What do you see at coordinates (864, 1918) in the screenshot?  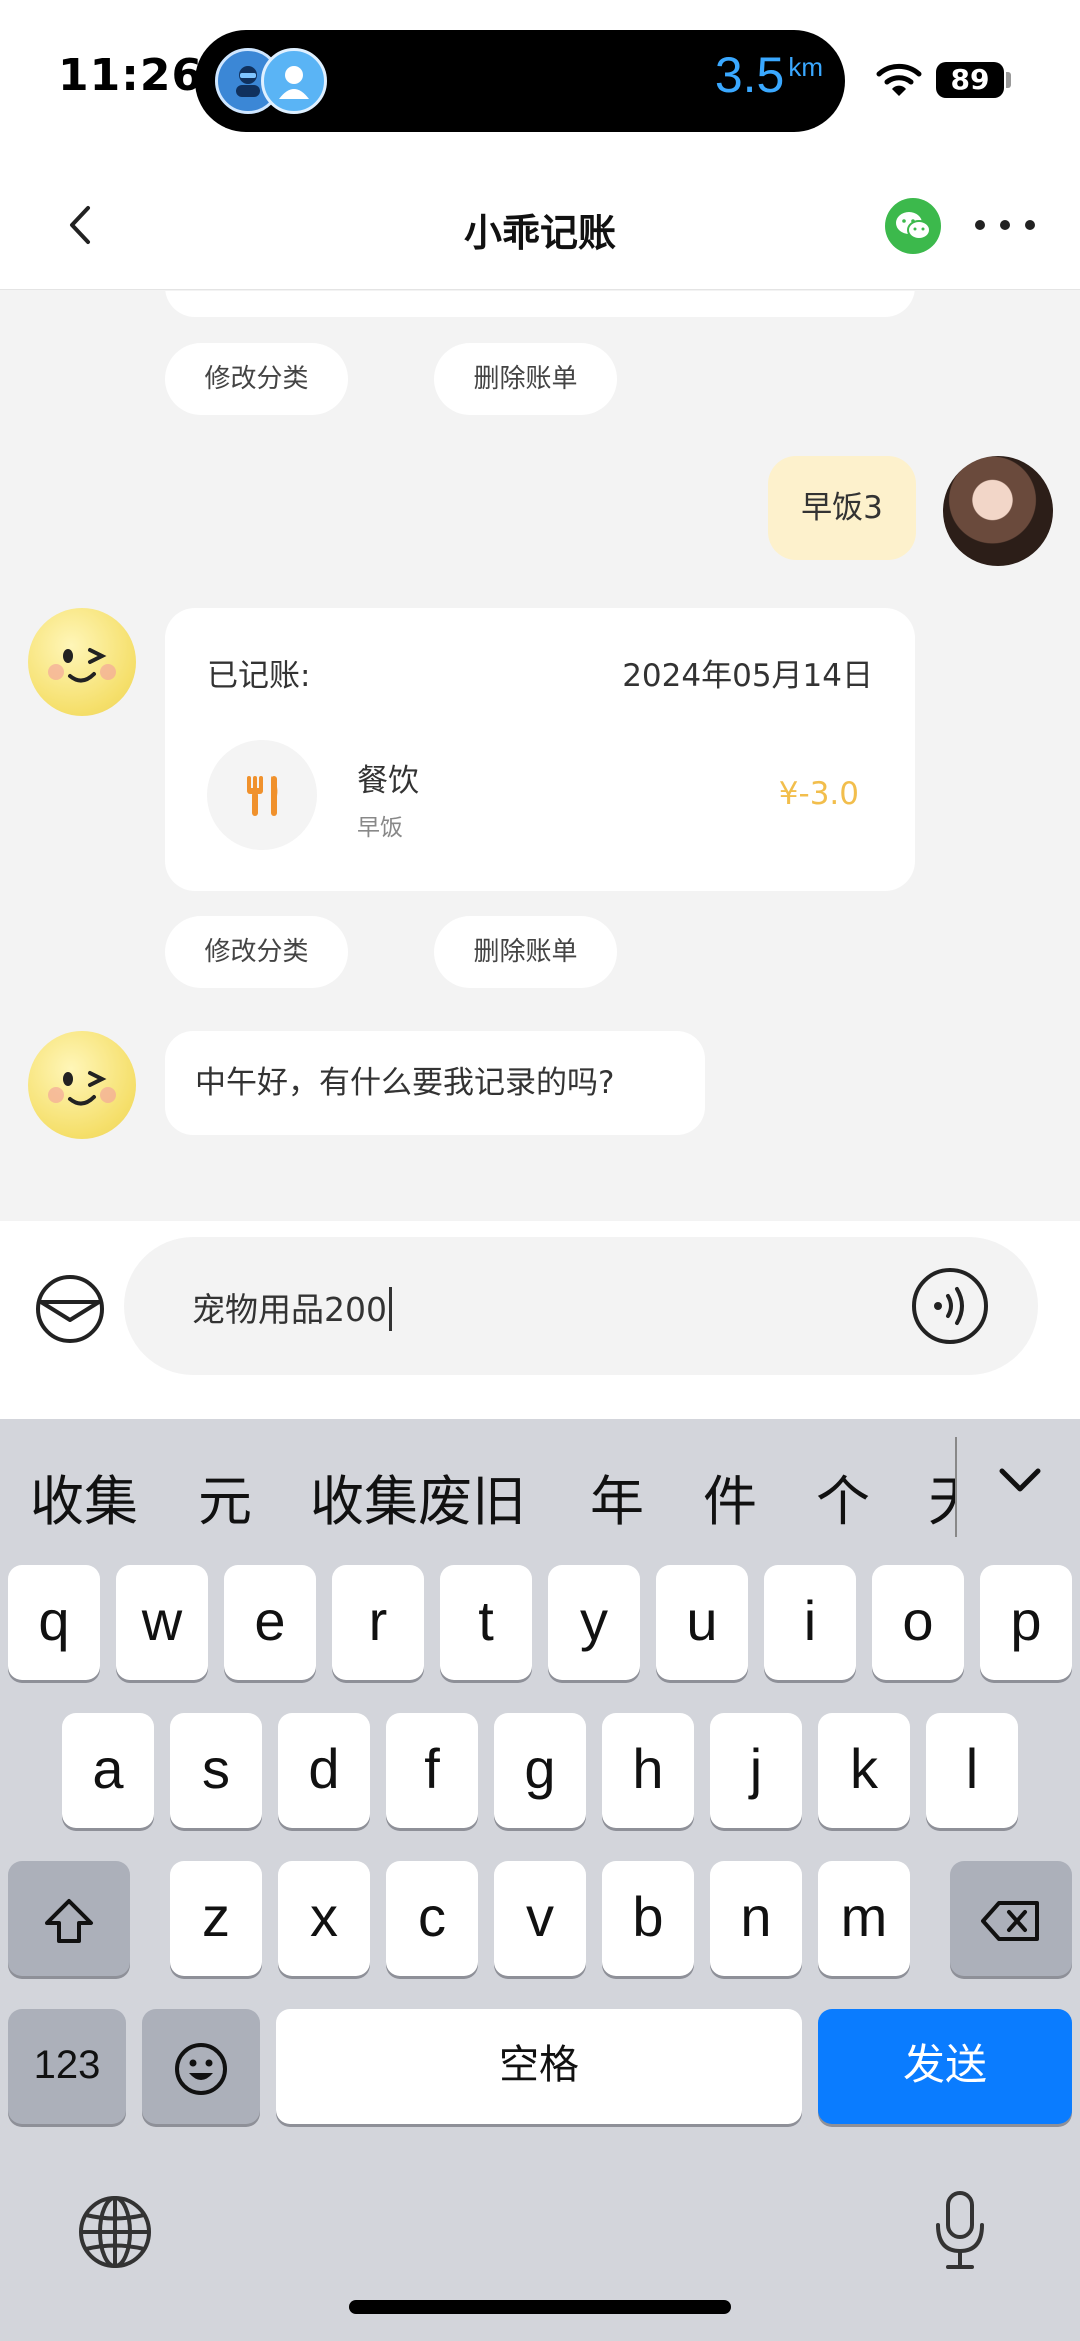 I see `key-m: m` at bounding box center [864, 1918].